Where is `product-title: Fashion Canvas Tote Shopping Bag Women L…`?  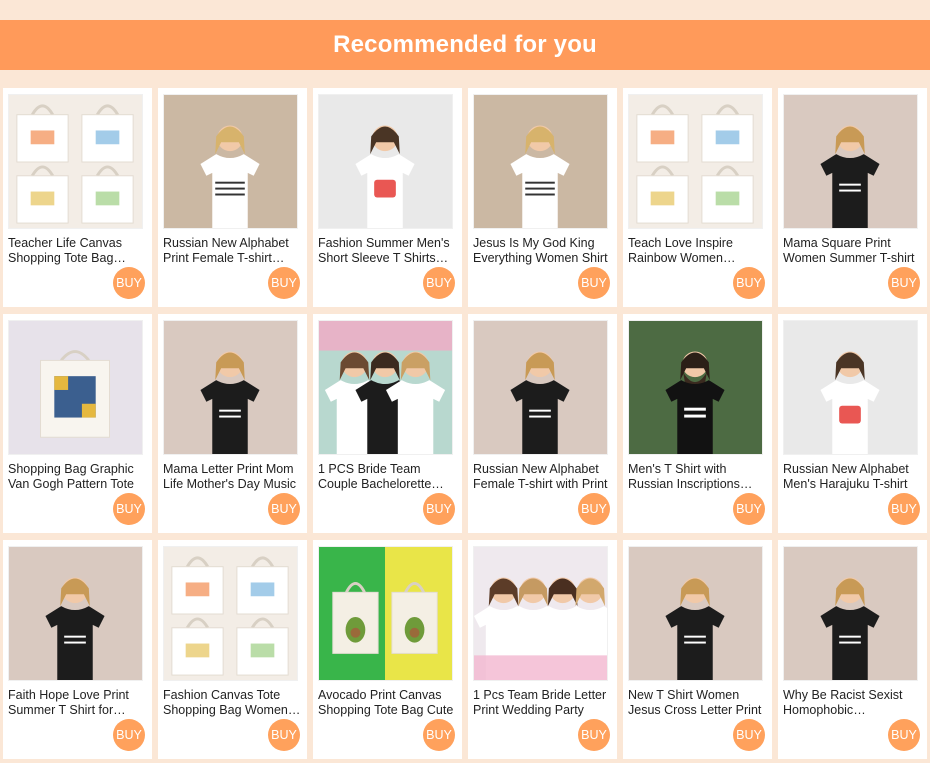 product-title: Fashion Canvas Tote Shopping Bag Women L… is located at coordinates (232, 703).